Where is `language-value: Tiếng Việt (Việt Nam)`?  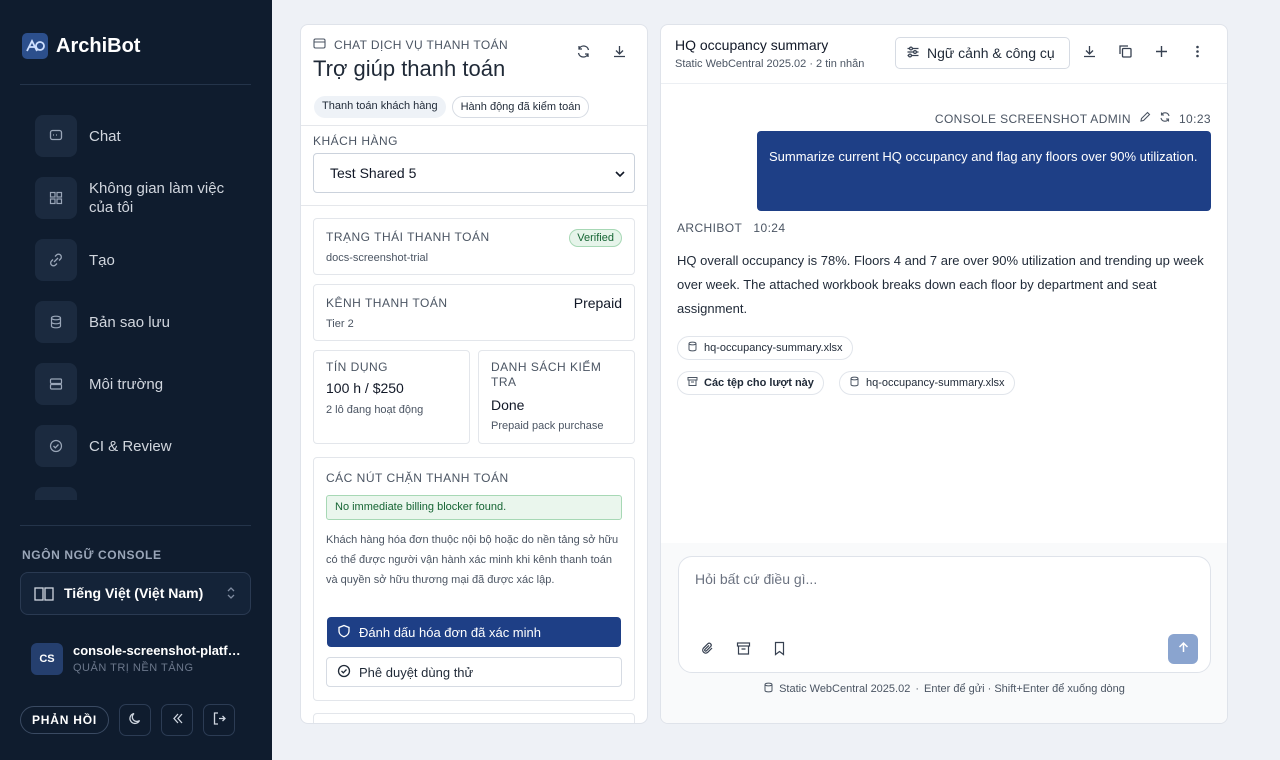 language-value: Tiếng Việt (Việt Nam) is located at coordinates (134, 593).